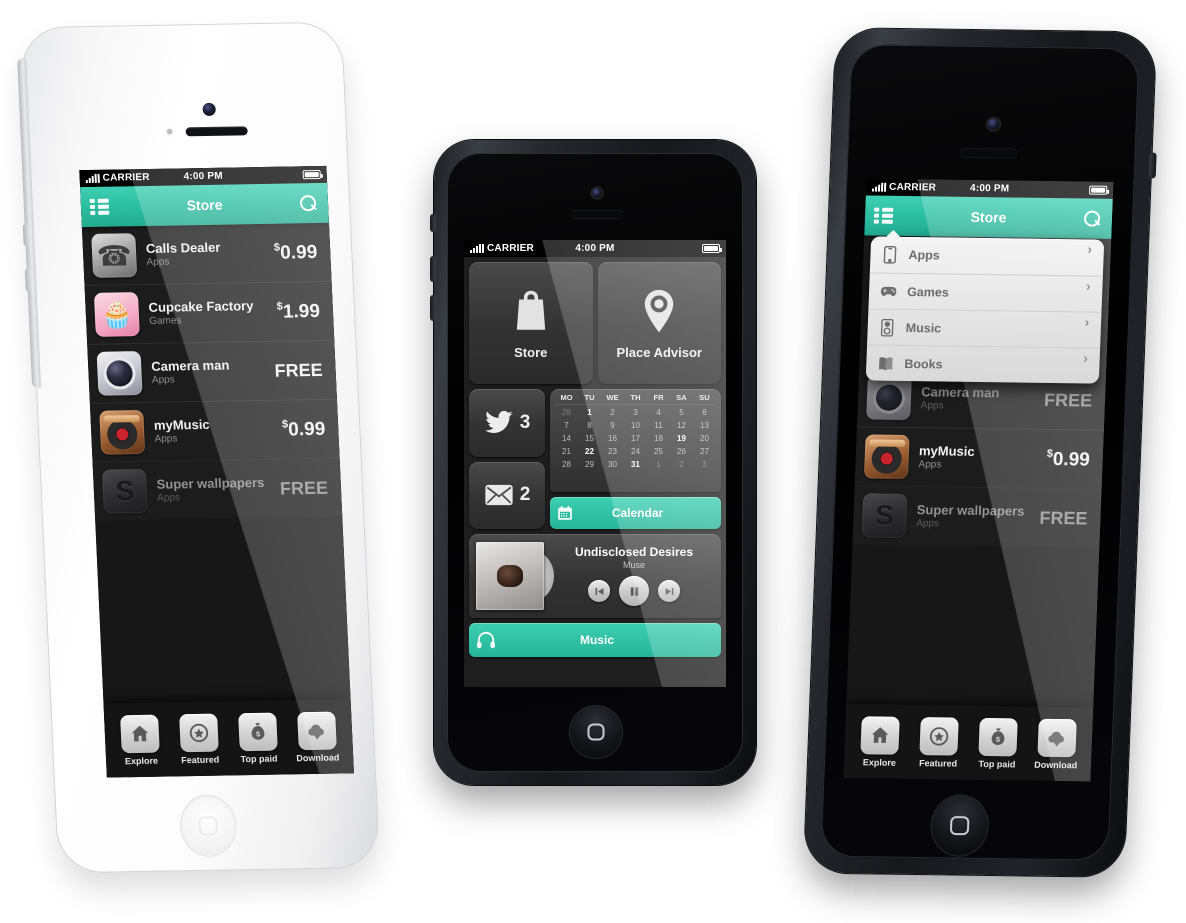  Describe the element at coordinates (970, 510) in the screenshot. I see `app-name: Super wallpapers` at that location.